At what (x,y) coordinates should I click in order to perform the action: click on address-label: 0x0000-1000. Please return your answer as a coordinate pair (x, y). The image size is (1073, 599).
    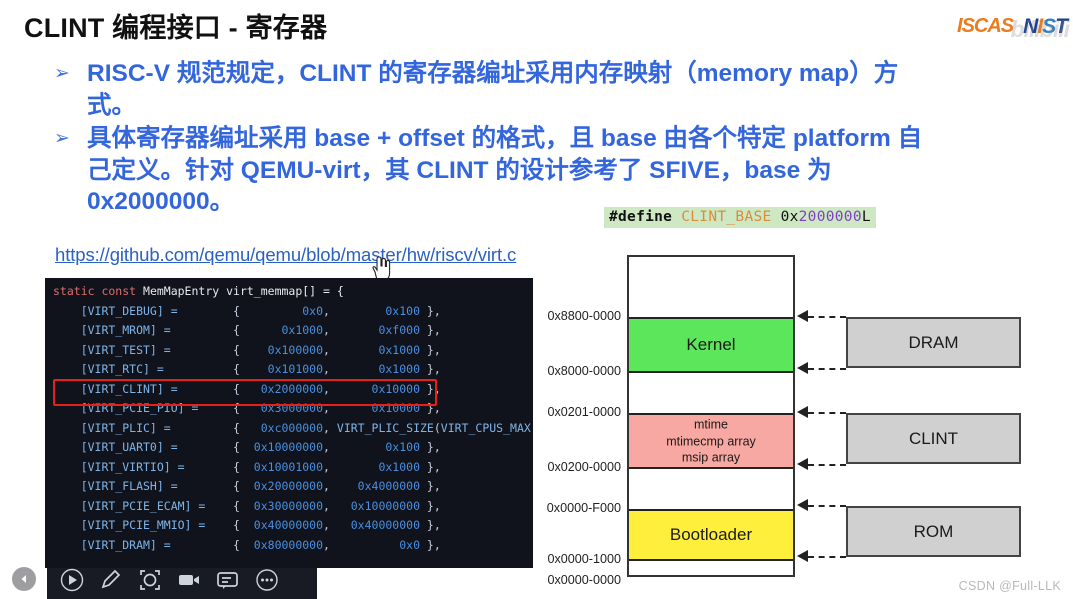
    Looking at the image, I should click on (584, 559).